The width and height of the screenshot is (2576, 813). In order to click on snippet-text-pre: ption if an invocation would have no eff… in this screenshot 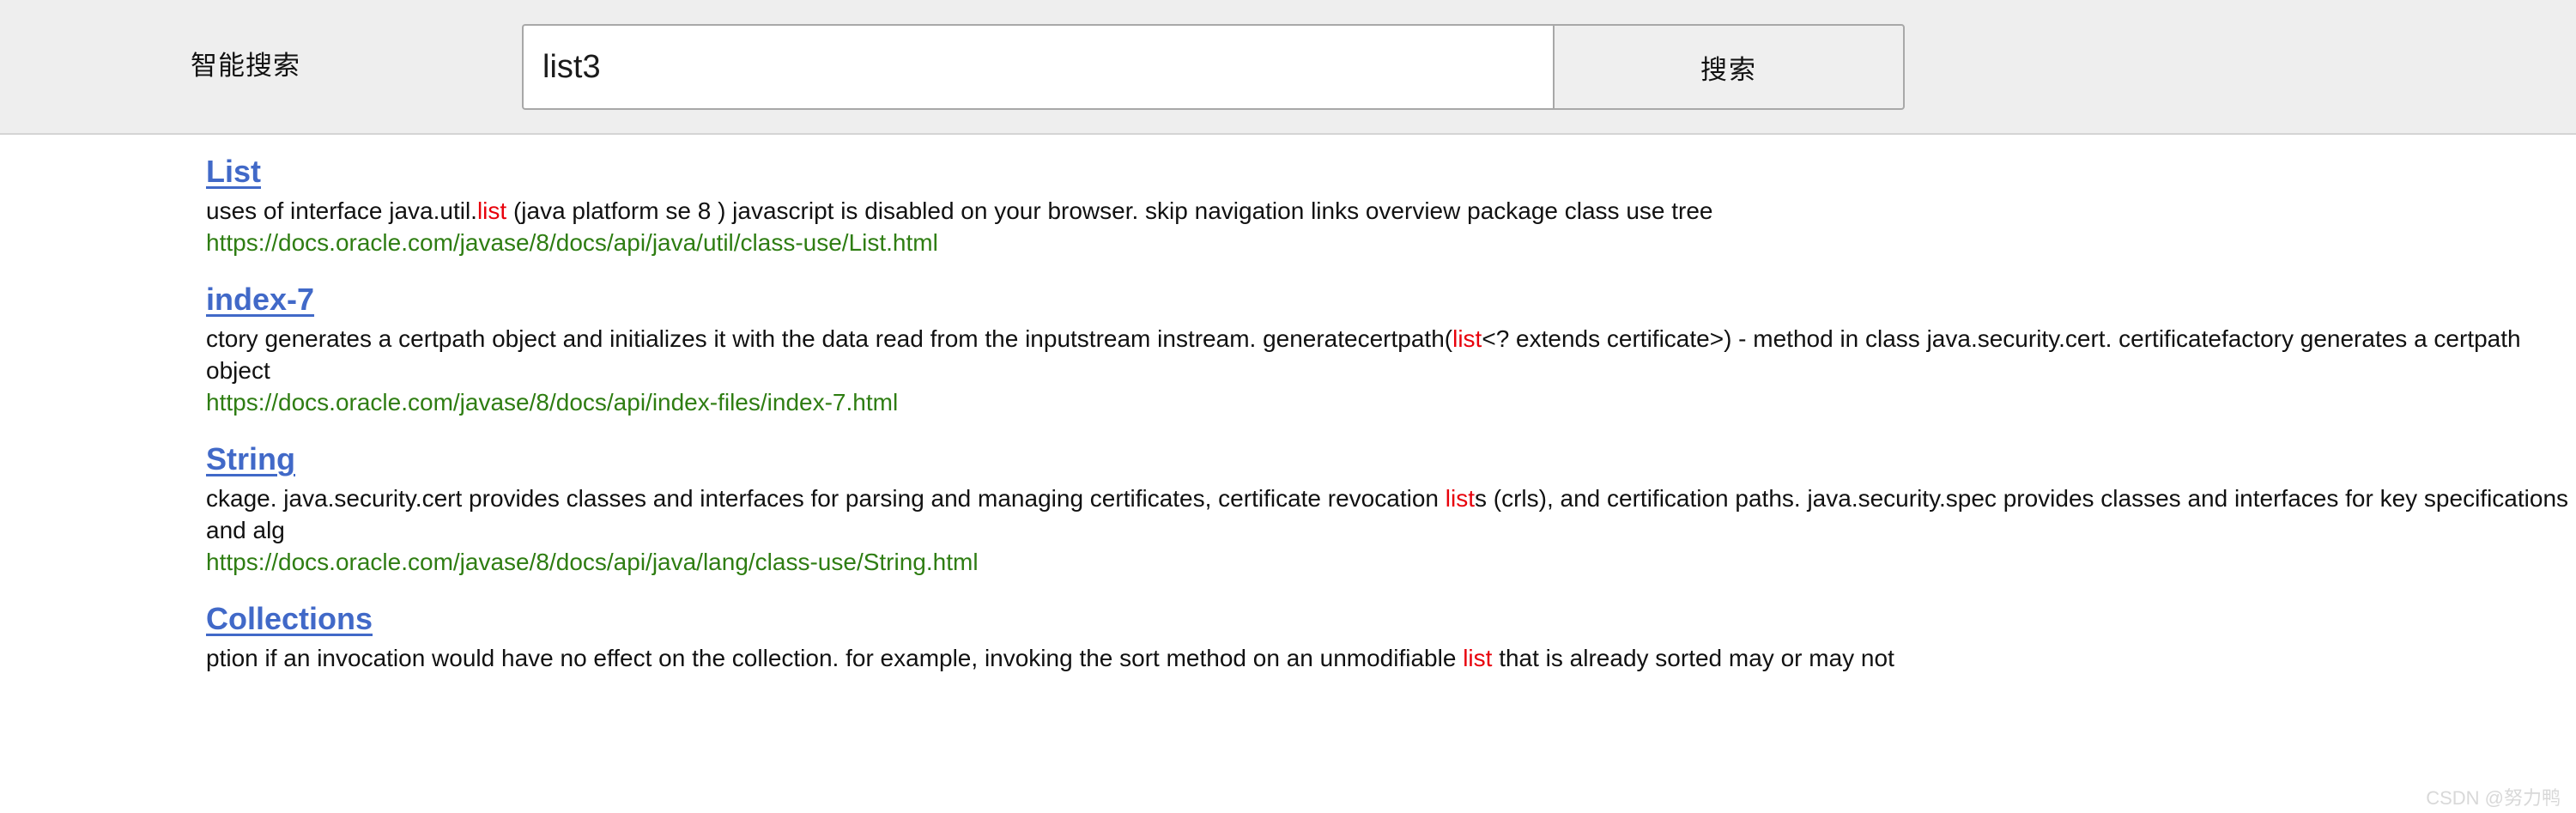, I will do `click(835, 658)`.